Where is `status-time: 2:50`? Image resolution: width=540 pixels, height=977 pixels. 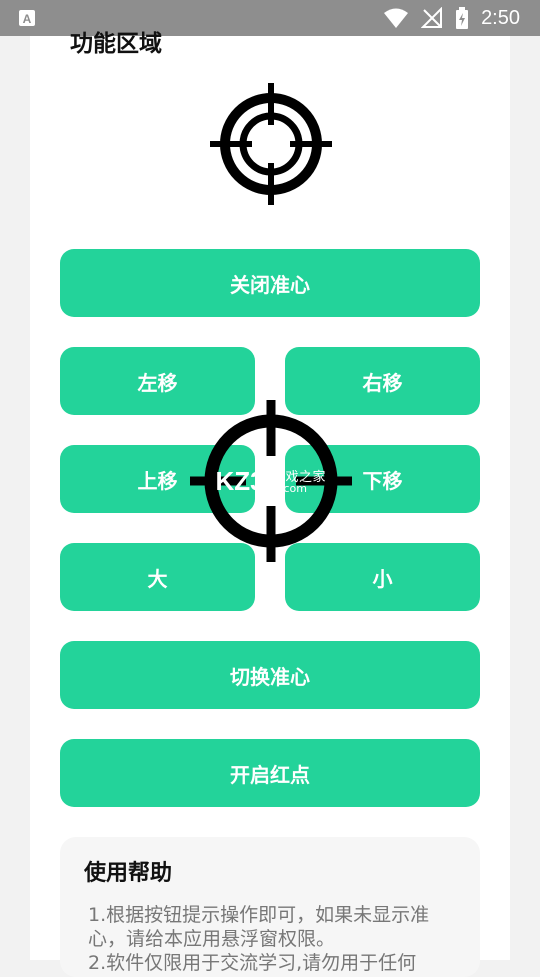
status-time: 2:50 is located at coordinates (500, 17).